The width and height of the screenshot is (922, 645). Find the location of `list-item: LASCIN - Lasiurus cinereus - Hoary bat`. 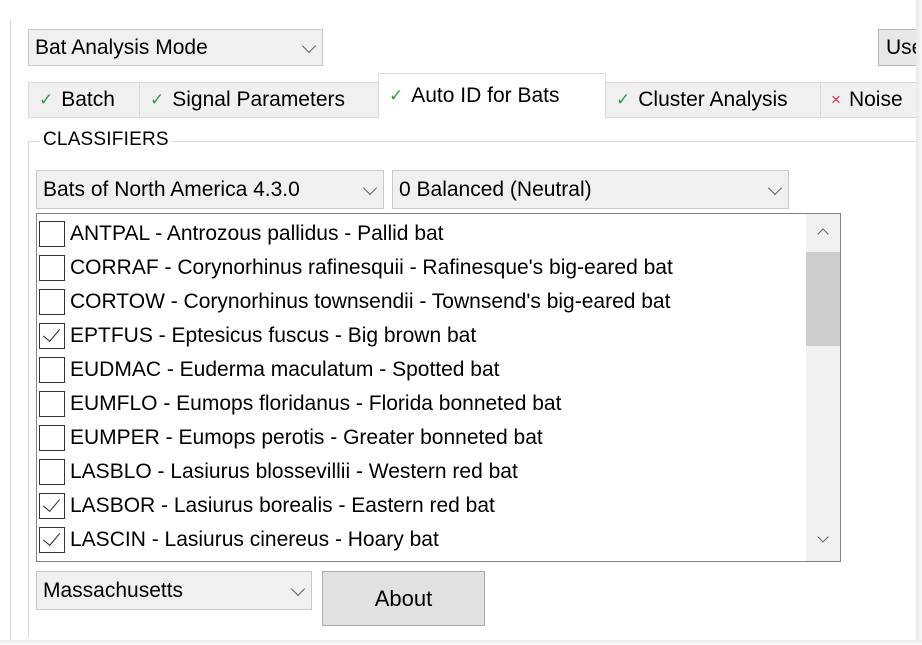

list-item: LASCIN - Lasiurus cinereus - Hoary bat is located at coordinates (239, 540).